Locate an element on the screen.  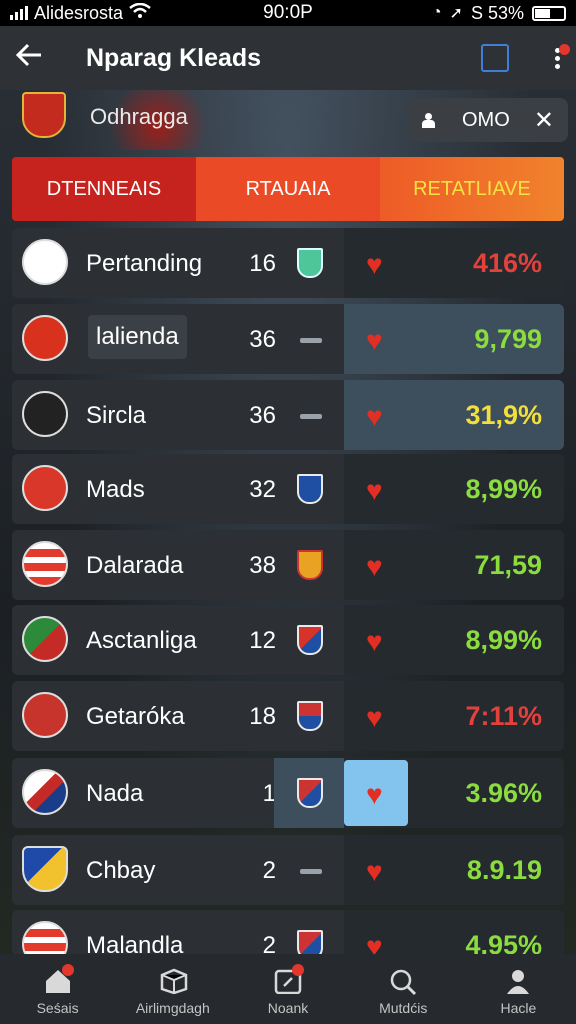
nav-item-airlimgdagh: Airlimgdagh is located at coordinates (172, 989).